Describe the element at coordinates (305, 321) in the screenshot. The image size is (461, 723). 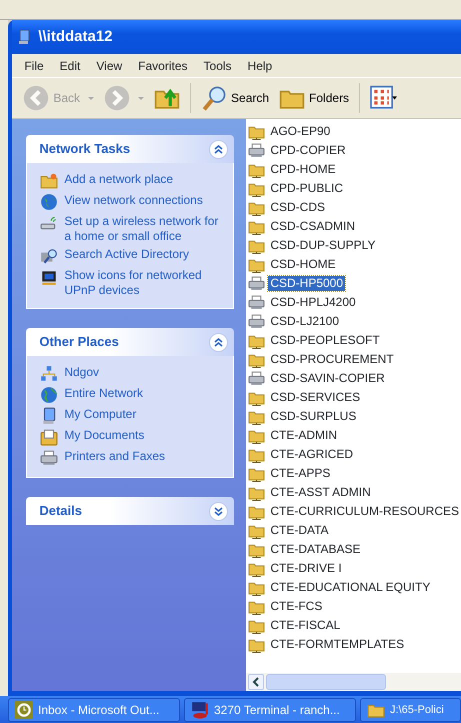
I see `printer-item: CSD-LJ2100` at that location.